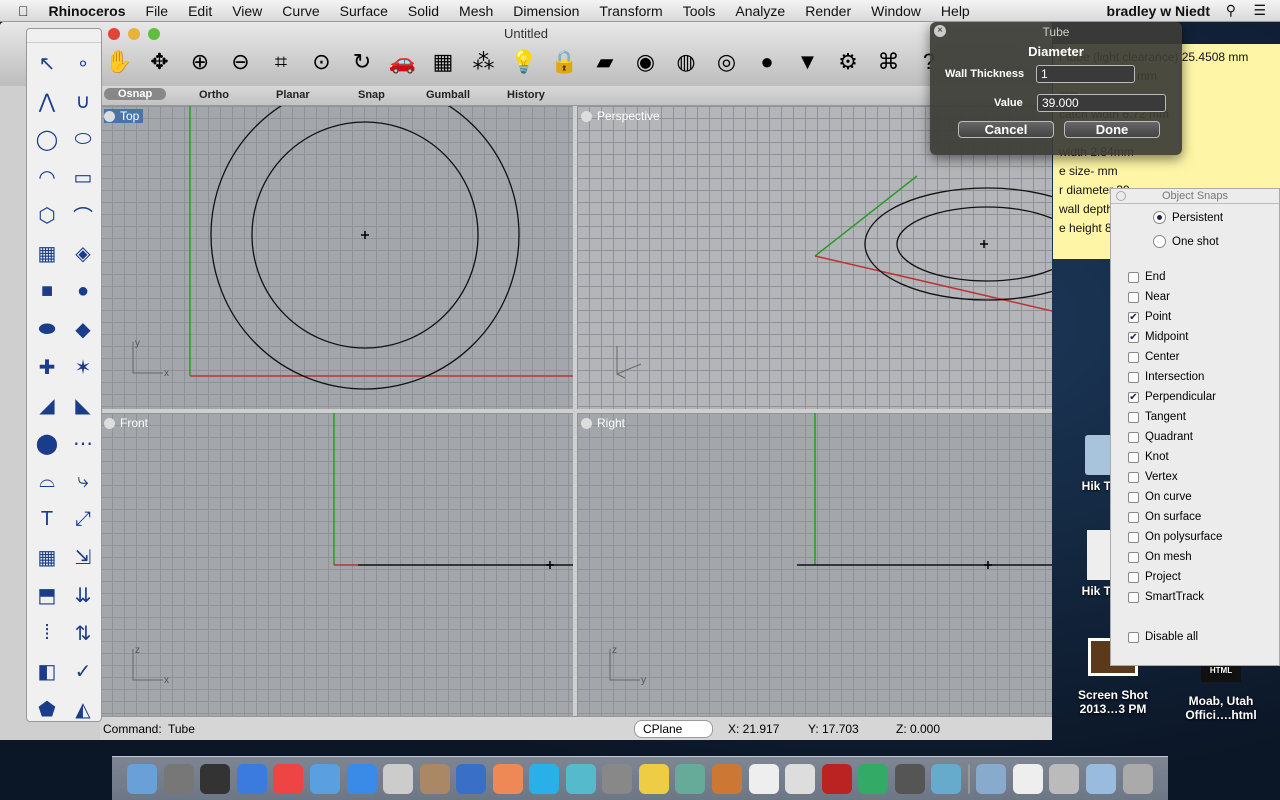 Image resolution: width=1280 pixels, height=800 pixels. What do you see at coordinates (1186, 241) in the screenshot?
I see `snap-mode-one-shot: One shot` at bounding box center [1186, 241].